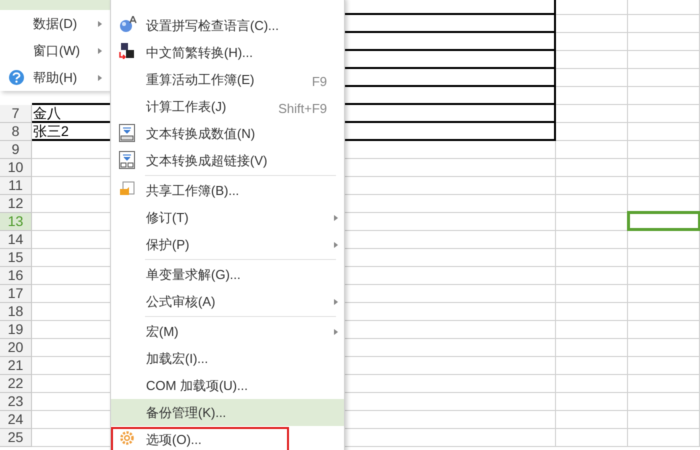  Describe the element at coordinates (127, 160) in the screenshot. I see `hyperlink-convert-icon` at that location.